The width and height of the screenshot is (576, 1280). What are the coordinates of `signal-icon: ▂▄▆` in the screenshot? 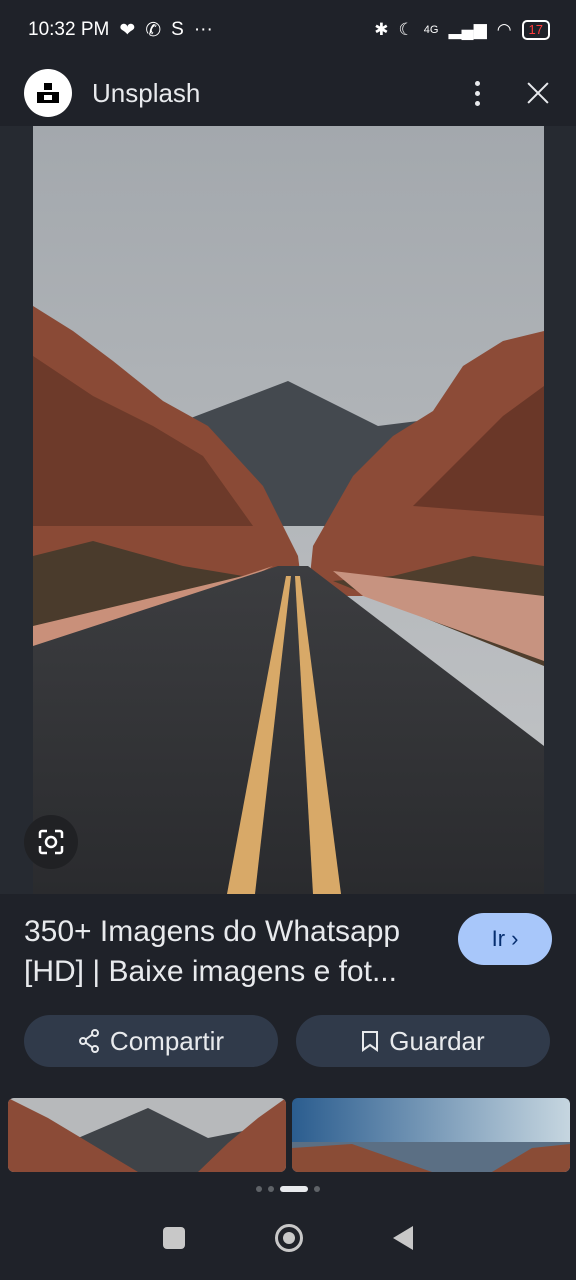 It's located at (467, 29).